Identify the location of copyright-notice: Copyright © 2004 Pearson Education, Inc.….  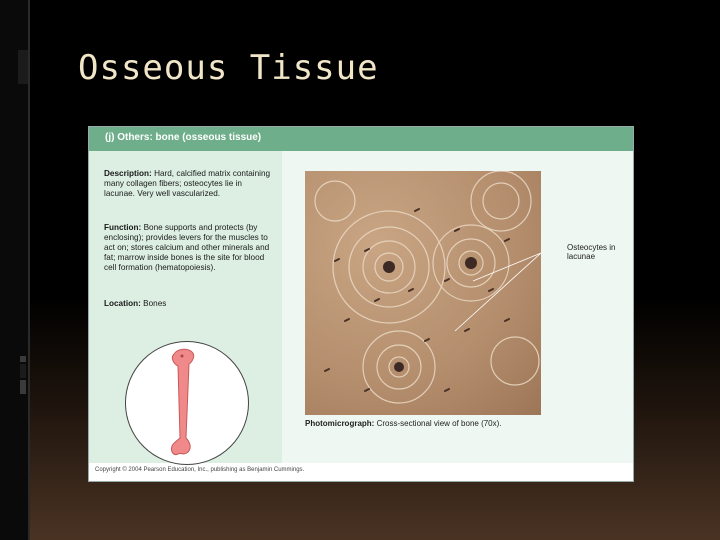
(200, 470).